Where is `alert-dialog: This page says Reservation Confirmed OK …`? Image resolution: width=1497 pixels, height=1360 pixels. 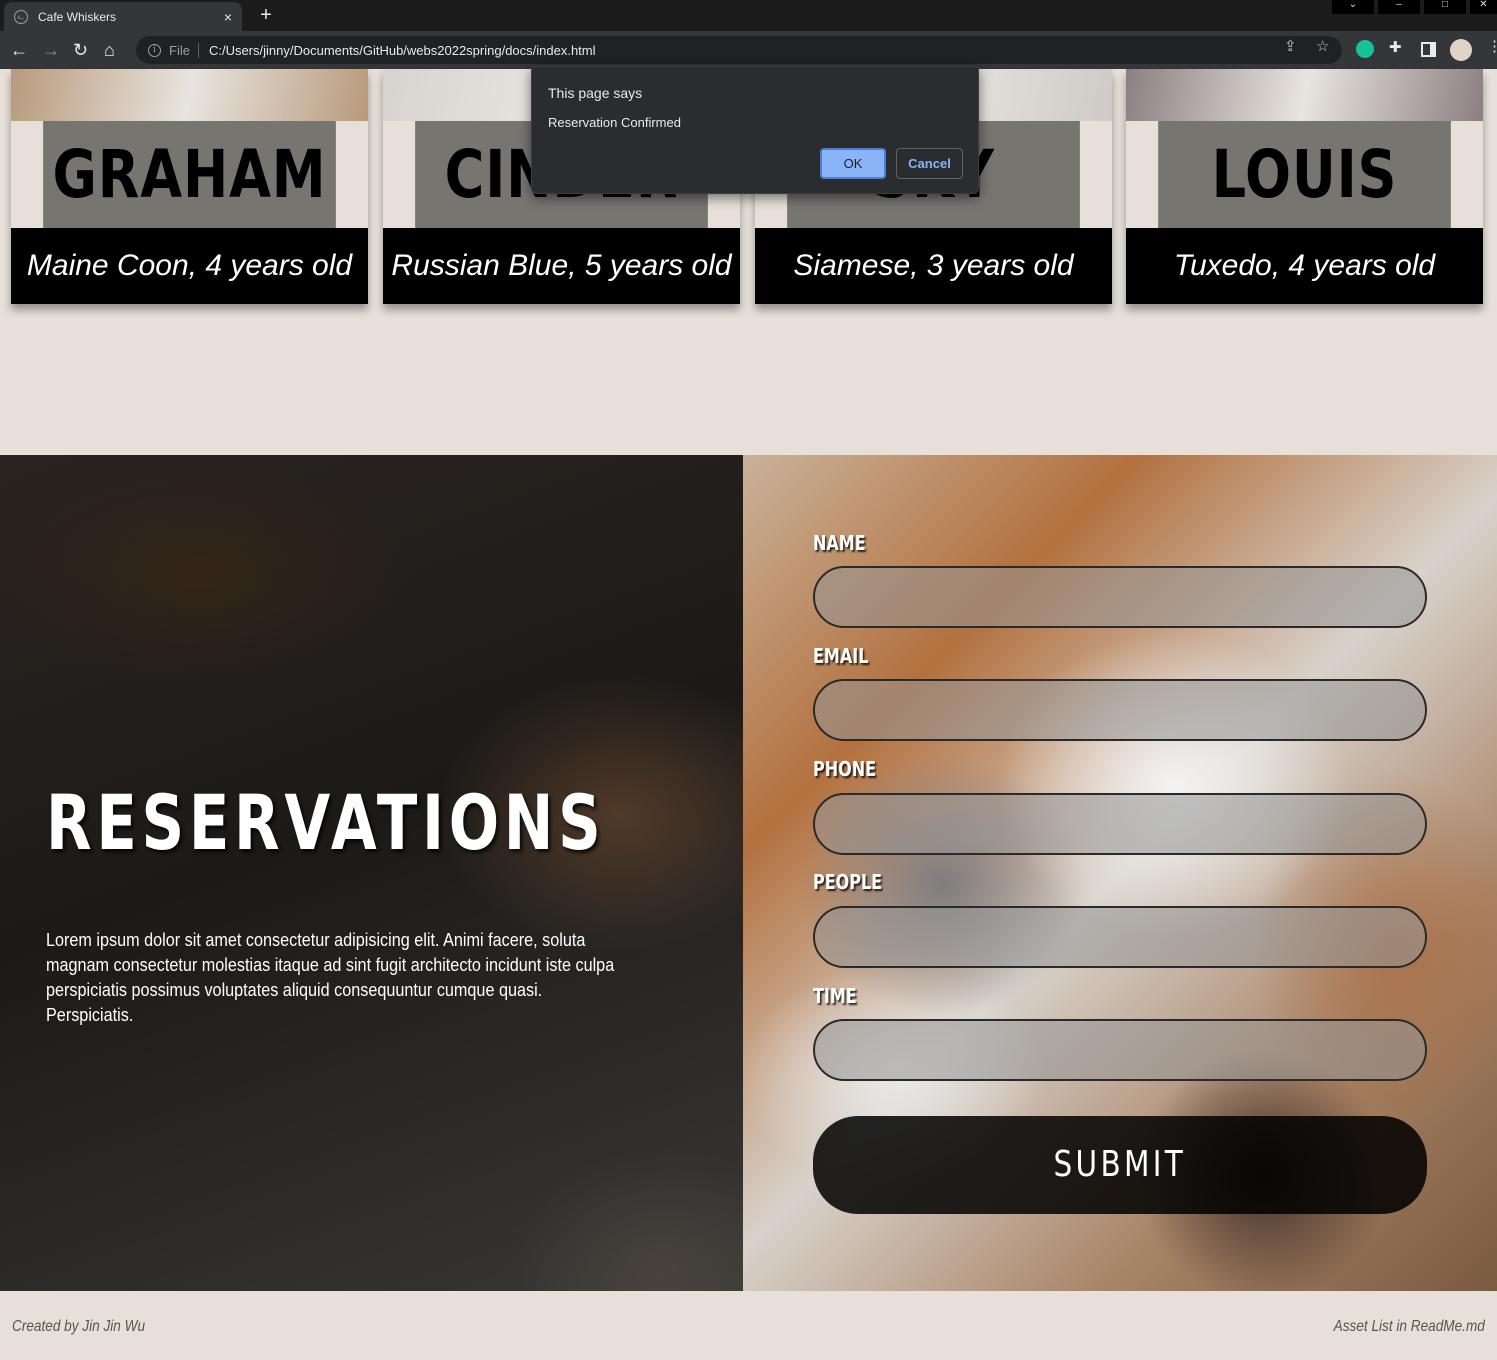
alert-dialog: This page says Reservation Confirmed OK … is located at coordinates (755, 130).